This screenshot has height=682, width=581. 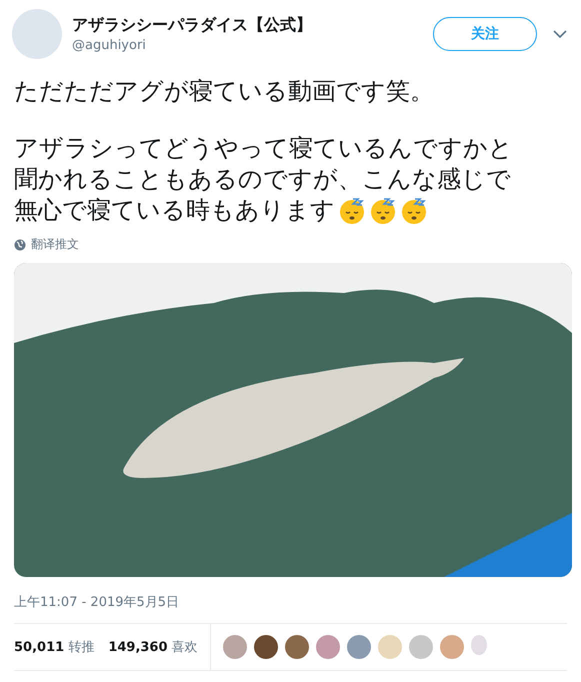 I want to click on chevron-down-icon, so click(x=560, y=34).